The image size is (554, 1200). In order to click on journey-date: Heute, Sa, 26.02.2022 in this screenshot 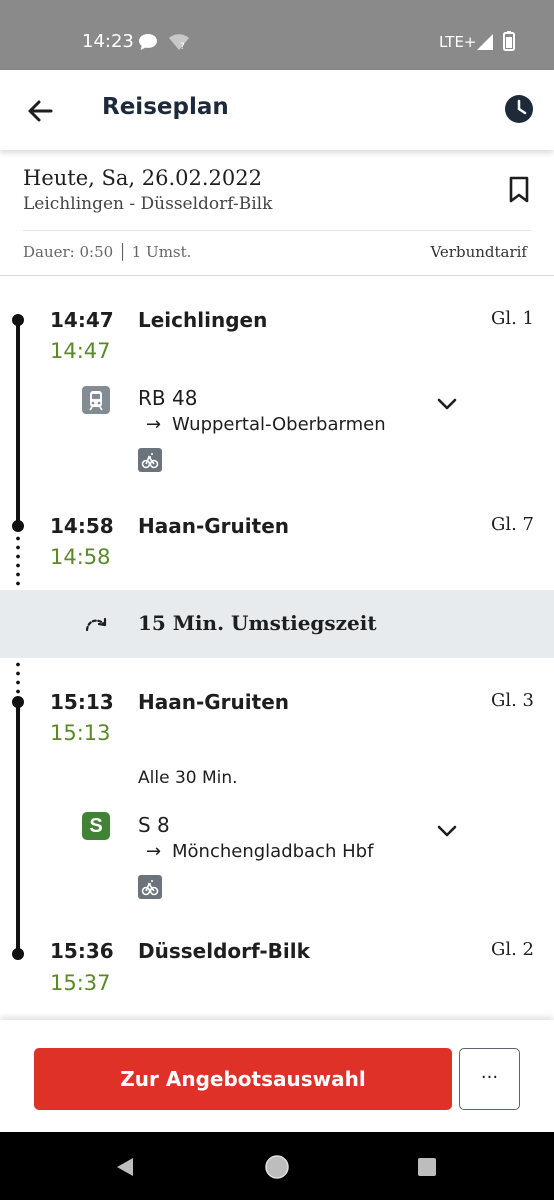, I will do `click(142, 178)`.